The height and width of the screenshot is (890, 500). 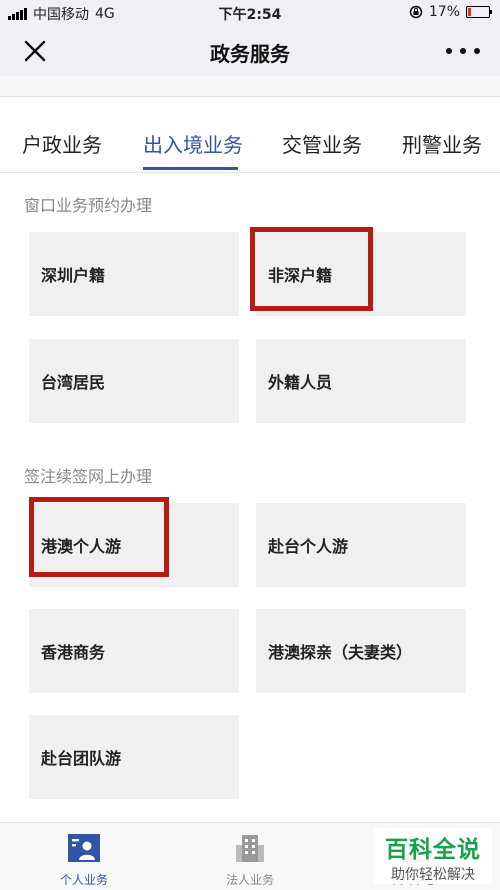 What do you see at coordinates (81, 758) in the screenshot?
I see `service-card-label: 赴台团队游` at bounding box center [81, 758].